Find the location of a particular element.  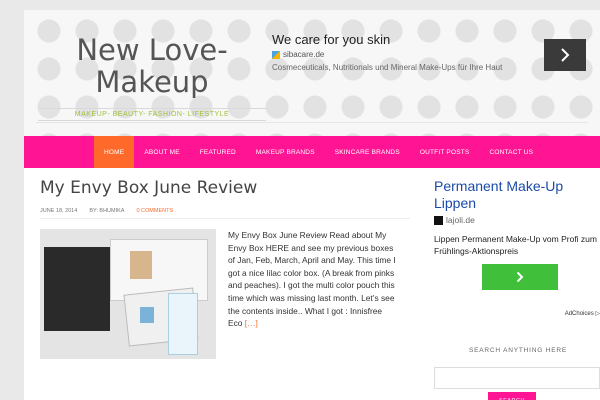

read-more-link: […] is located at coordinates (251, 323).